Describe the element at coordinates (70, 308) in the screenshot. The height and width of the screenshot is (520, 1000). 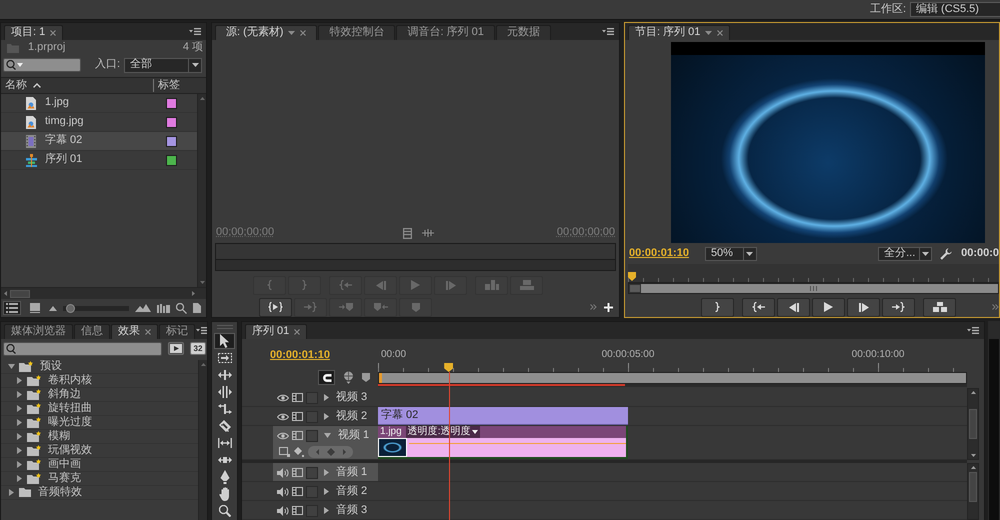
I see `slider-thumb` at that location.